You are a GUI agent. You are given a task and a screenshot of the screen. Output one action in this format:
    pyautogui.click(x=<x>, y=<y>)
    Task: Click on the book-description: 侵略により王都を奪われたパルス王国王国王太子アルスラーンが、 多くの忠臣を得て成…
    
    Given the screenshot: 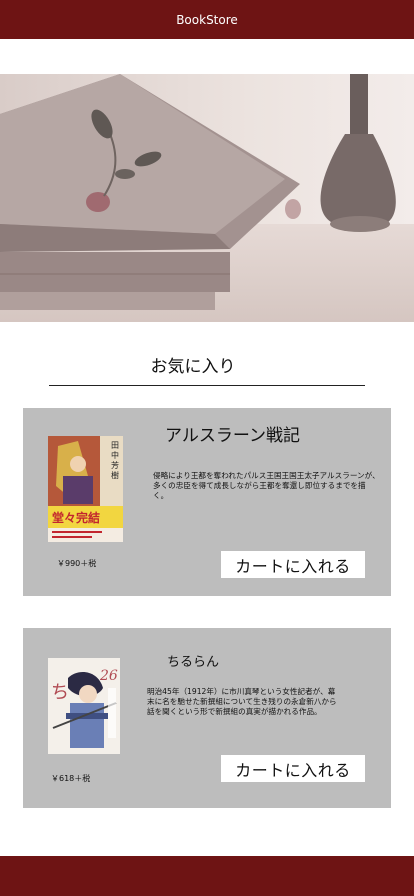 What is the action you would take?
    pyautogui.click(x=268, y=485)
    